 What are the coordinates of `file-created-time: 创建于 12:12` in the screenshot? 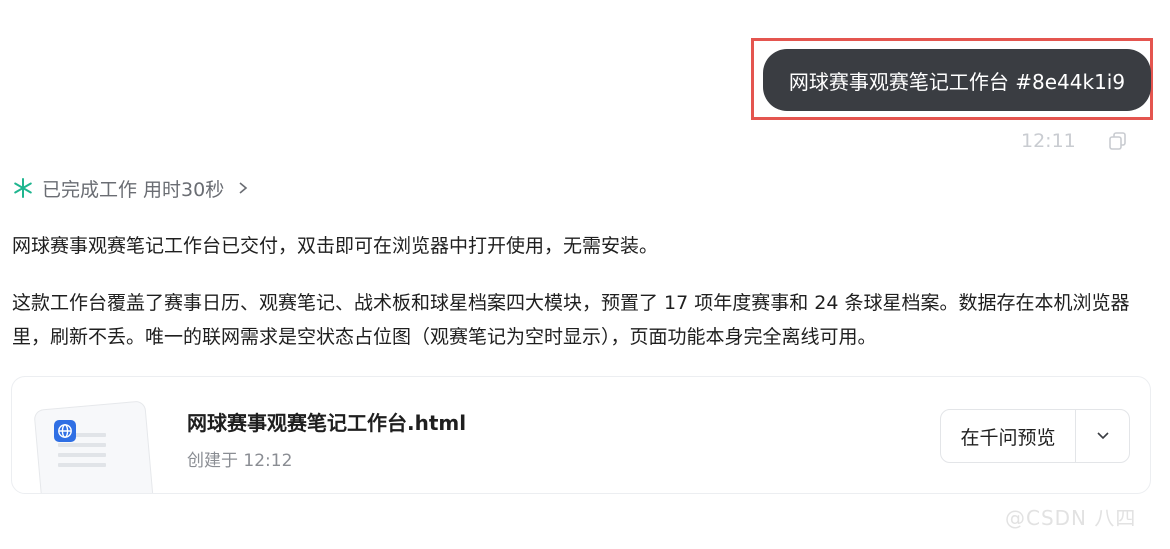 It's located at (240, 461).